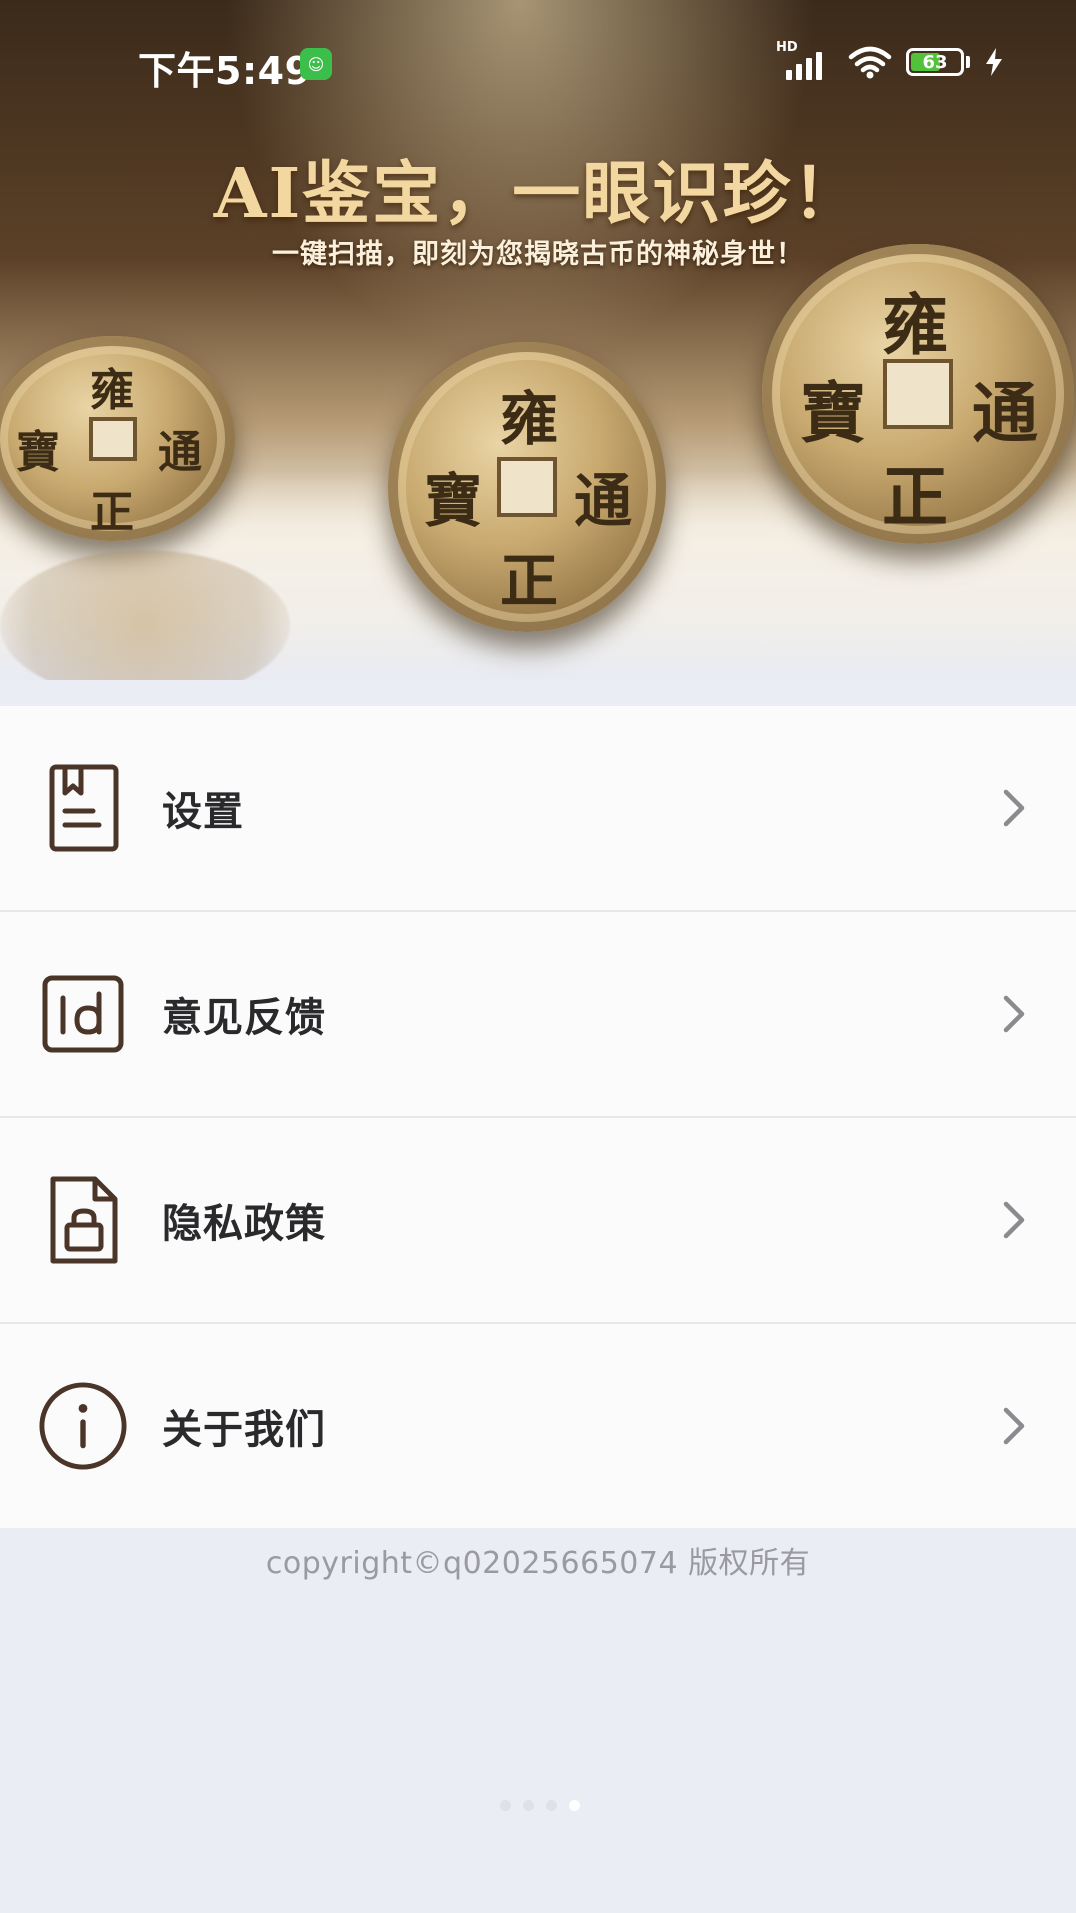  Describe the element at coordinates (83, 808) in the screenshot. I see `document-bookmark-icon` at that location.